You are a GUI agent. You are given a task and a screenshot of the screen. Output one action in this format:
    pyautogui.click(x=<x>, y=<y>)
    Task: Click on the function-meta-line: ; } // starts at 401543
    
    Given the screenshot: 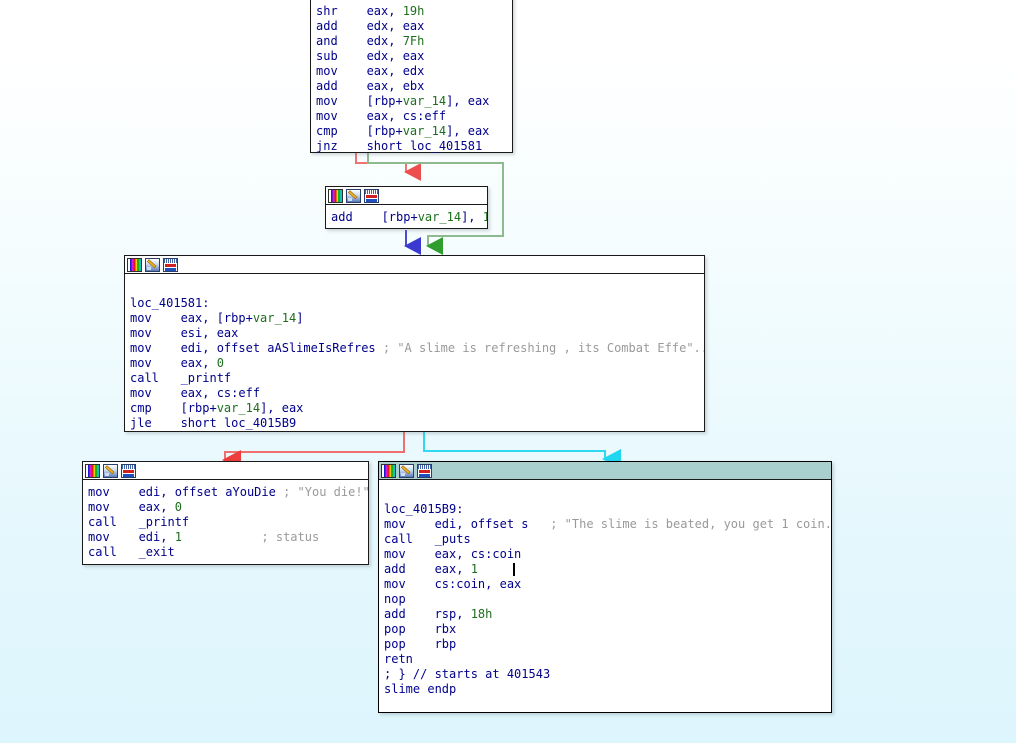 What is the action you would take?
    pyautogui.click(x=467, y=674)
    